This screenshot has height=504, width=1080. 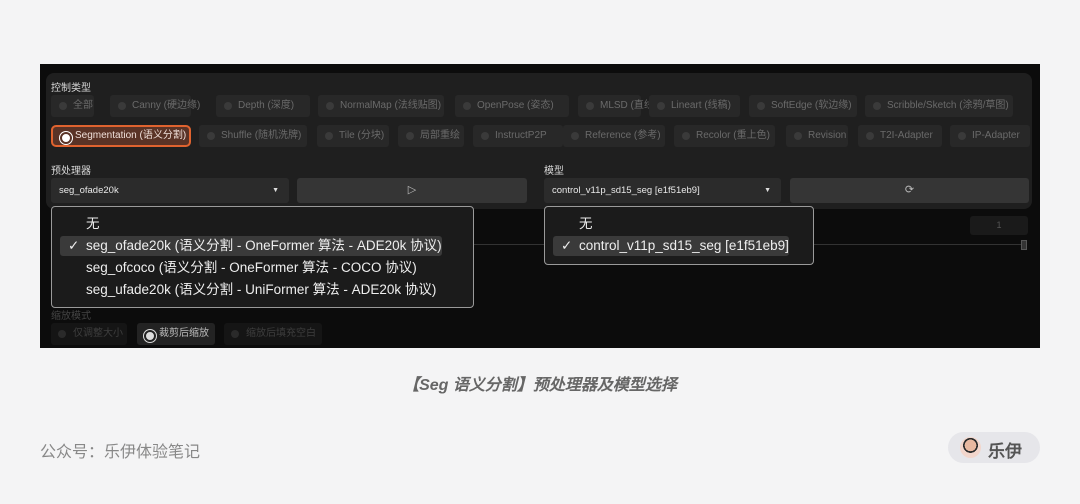 What do you see at coordinates (71, 171) in the screenshot?
I see `preprocessor-label: 预处理器` at bounding box center [71, 171].